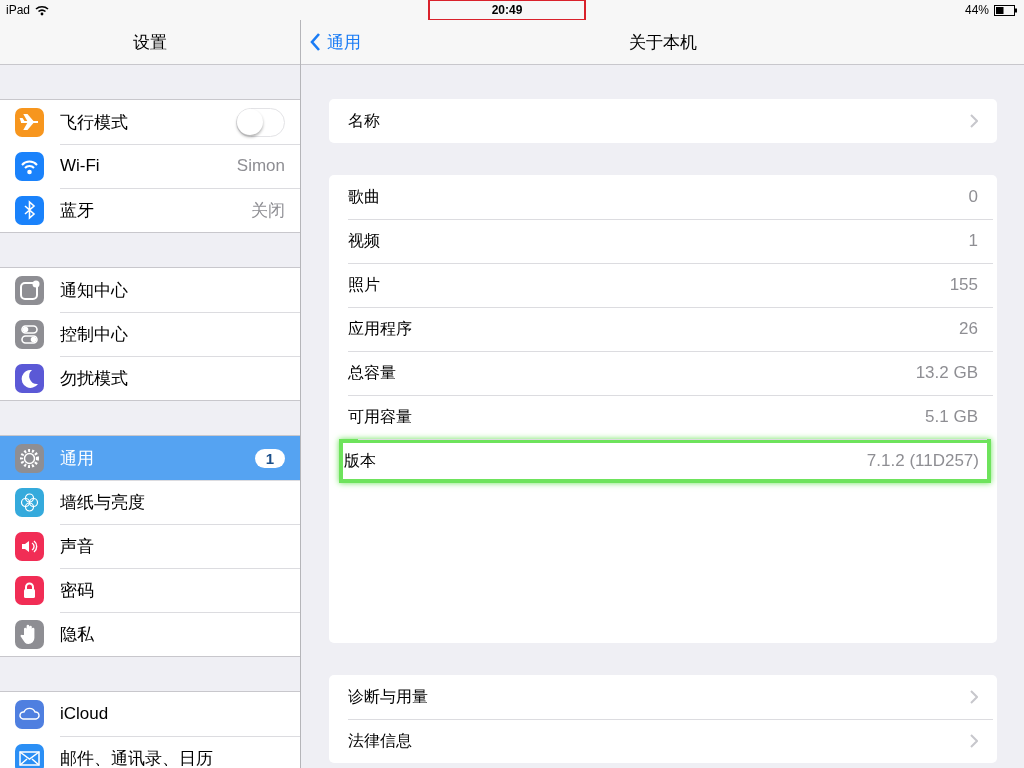 The image size is (1024, 768). What do you see at coordinates (18, 10) in the screenshot?
I see `device-name: iPad` at bounding box center [18, 10].